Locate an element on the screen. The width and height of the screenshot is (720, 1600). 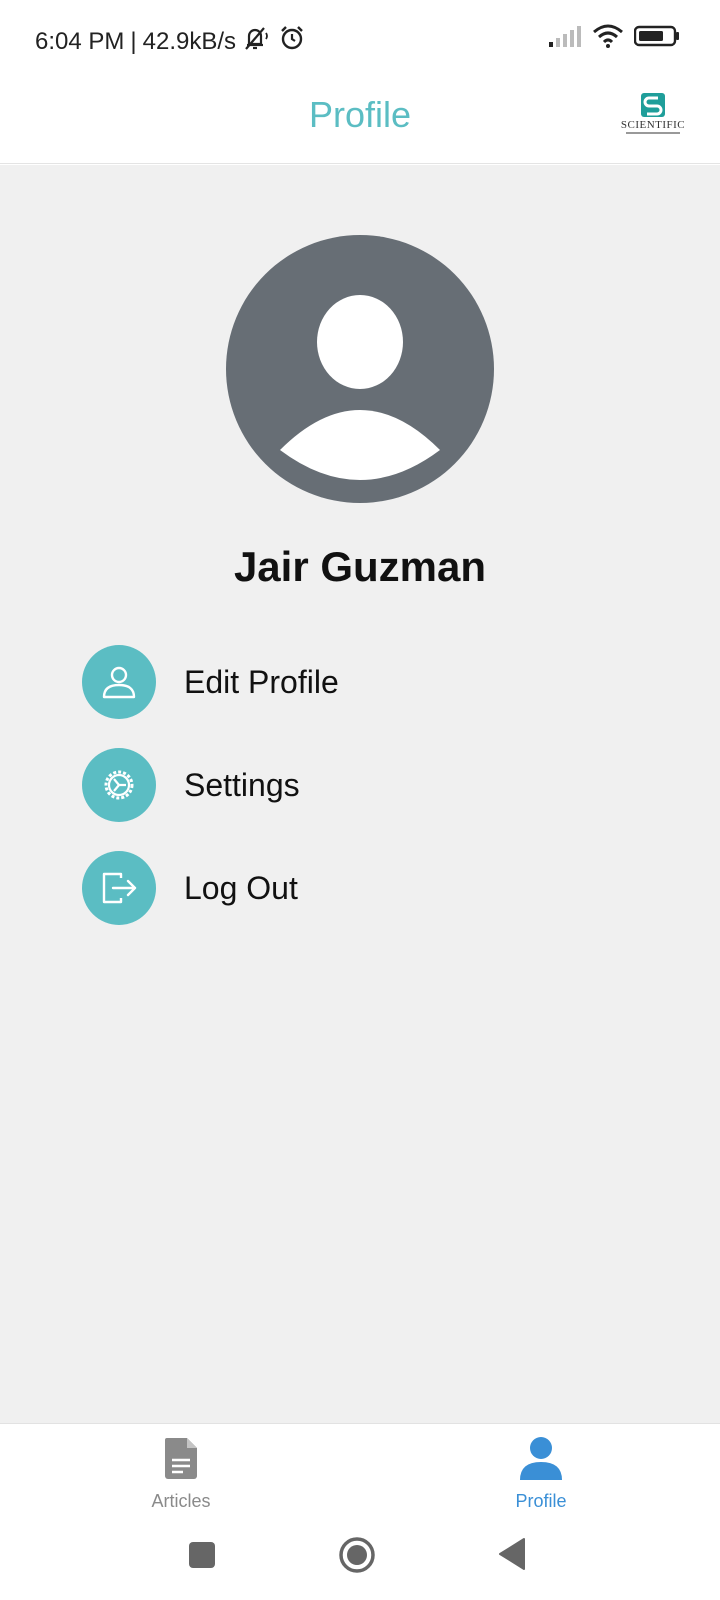
wifi-icon is located at coordinates (608, 38).